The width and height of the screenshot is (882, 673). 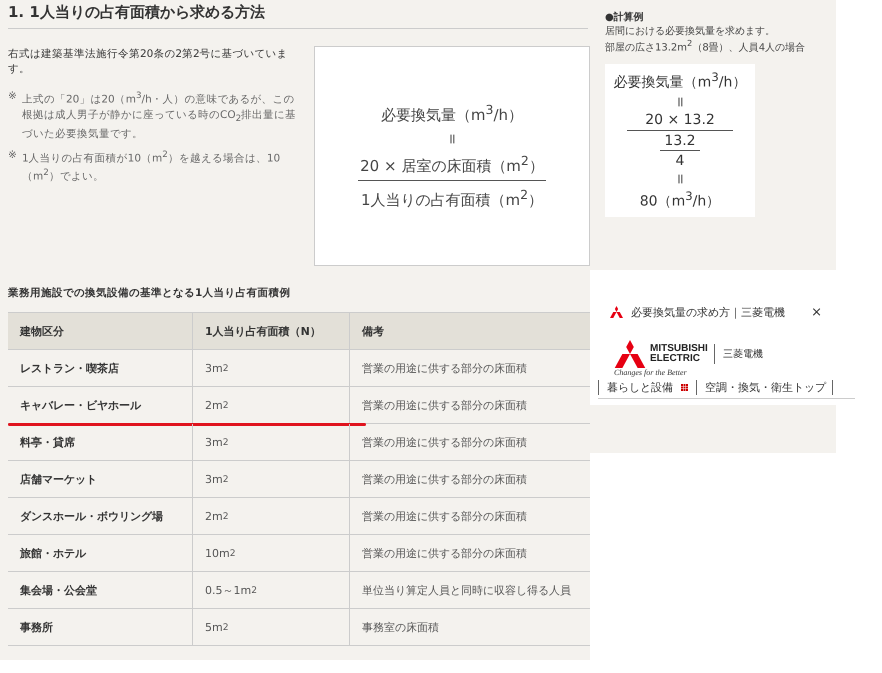 I want to click on table-cell-text: 事務室の床面積, so click(x=400, y=628).